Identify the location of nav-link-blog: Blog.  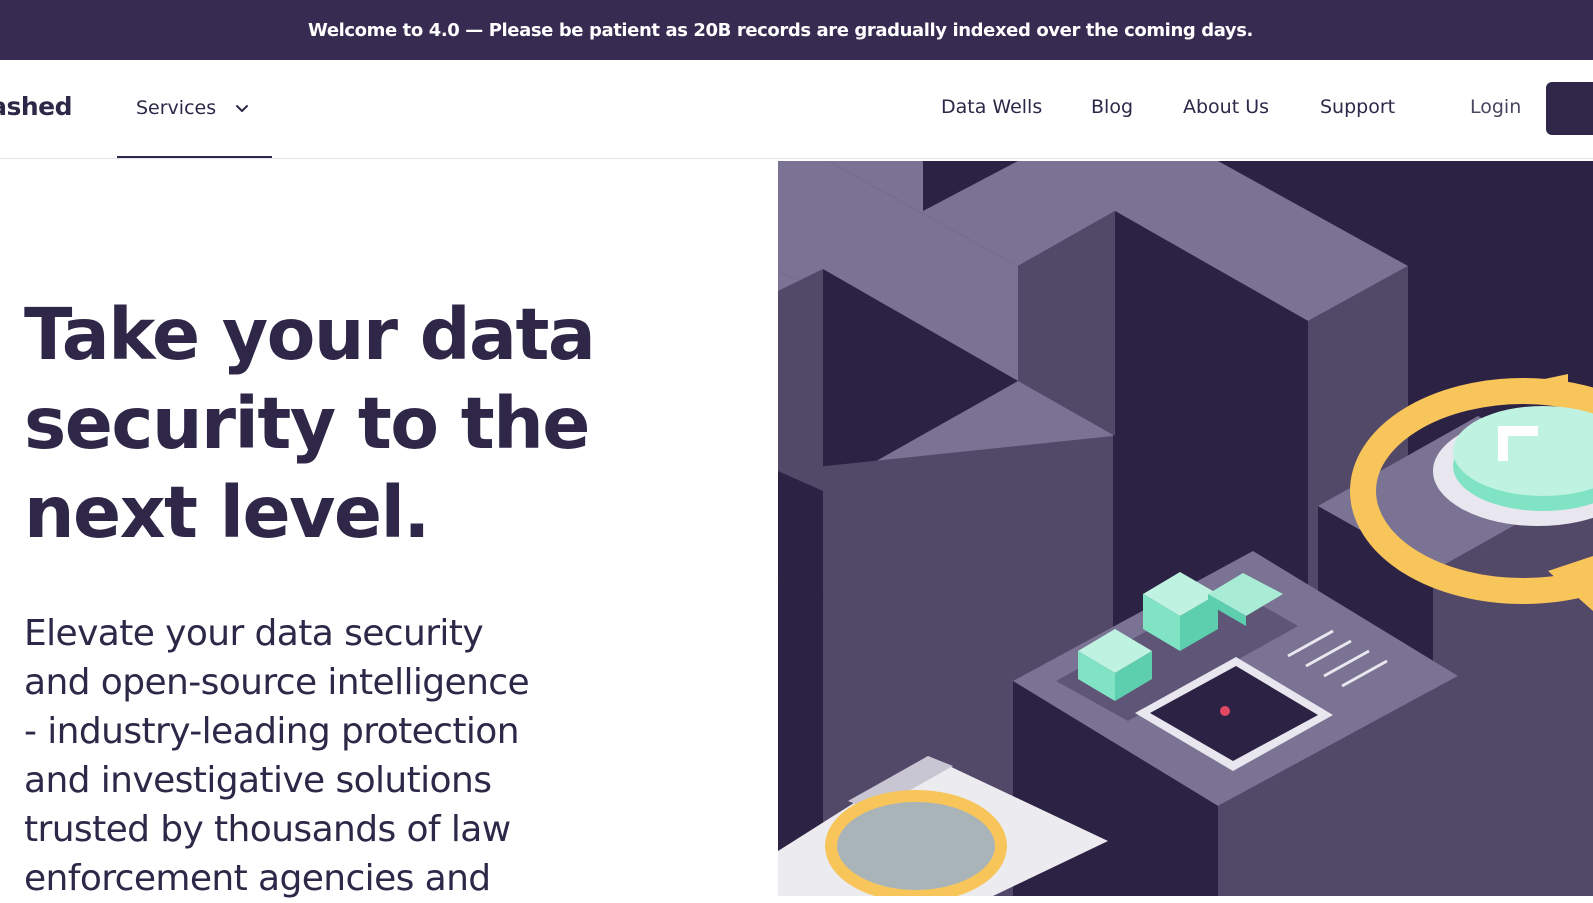
(1112, 107).